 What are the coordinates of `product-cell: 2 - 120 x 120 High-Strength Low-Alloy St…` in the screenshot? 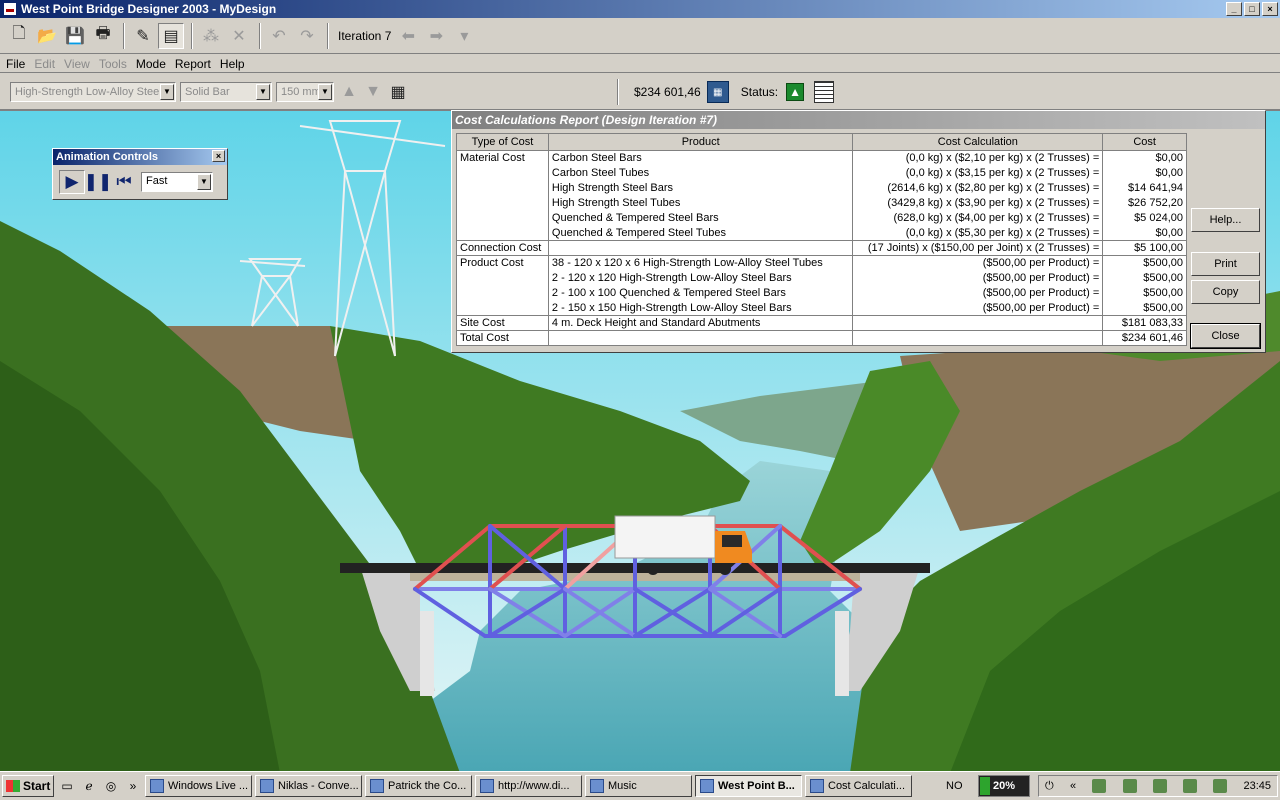 It's located at (700, 278).